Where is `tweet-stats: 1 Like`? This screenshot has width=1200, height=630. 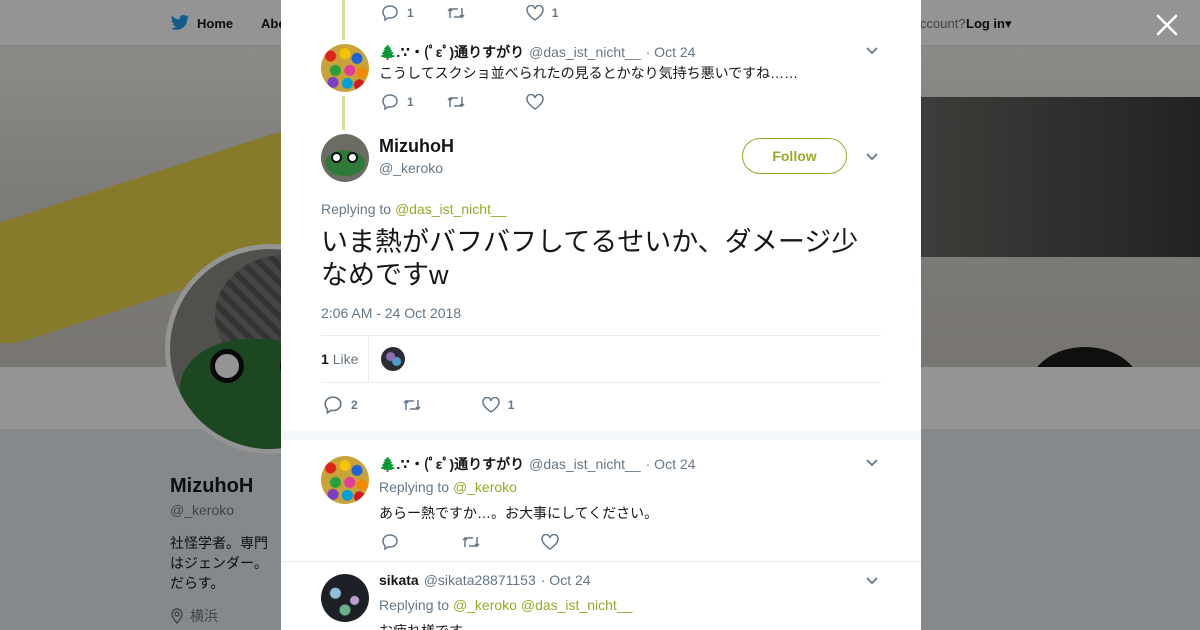 tweet-stats: 1 Like is located at coordinates (601, 359).